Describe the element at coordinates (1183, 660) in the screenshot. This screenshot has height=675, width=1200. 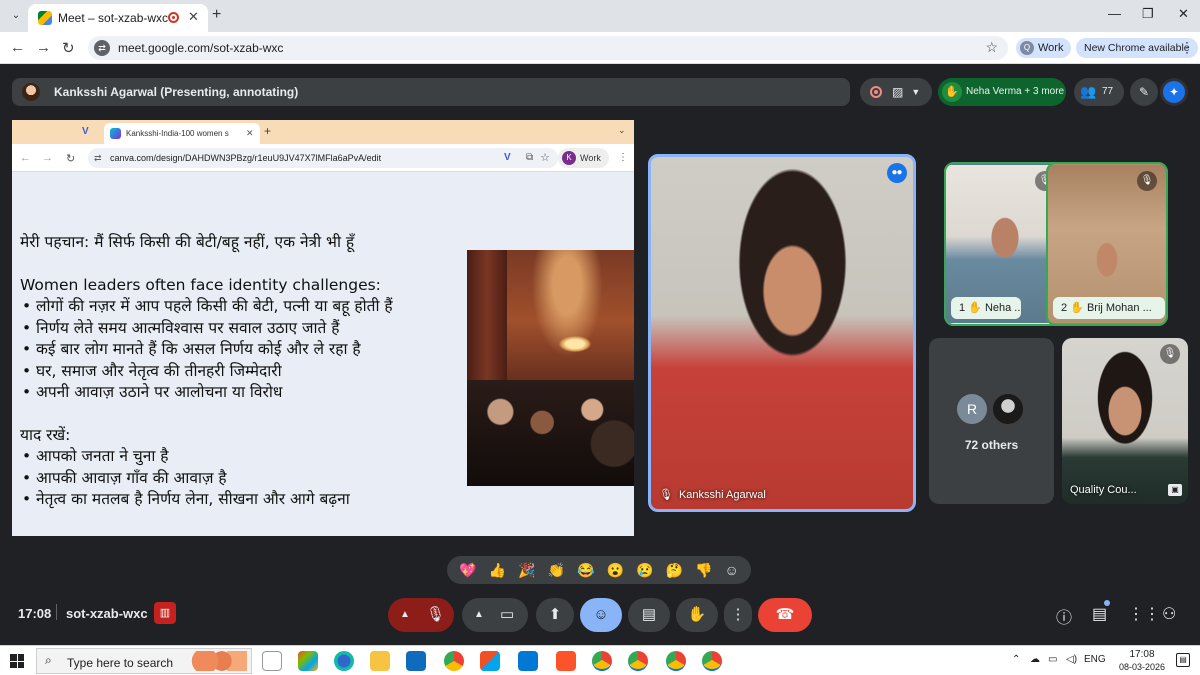
I see `notification-icon: ▤` at that location.